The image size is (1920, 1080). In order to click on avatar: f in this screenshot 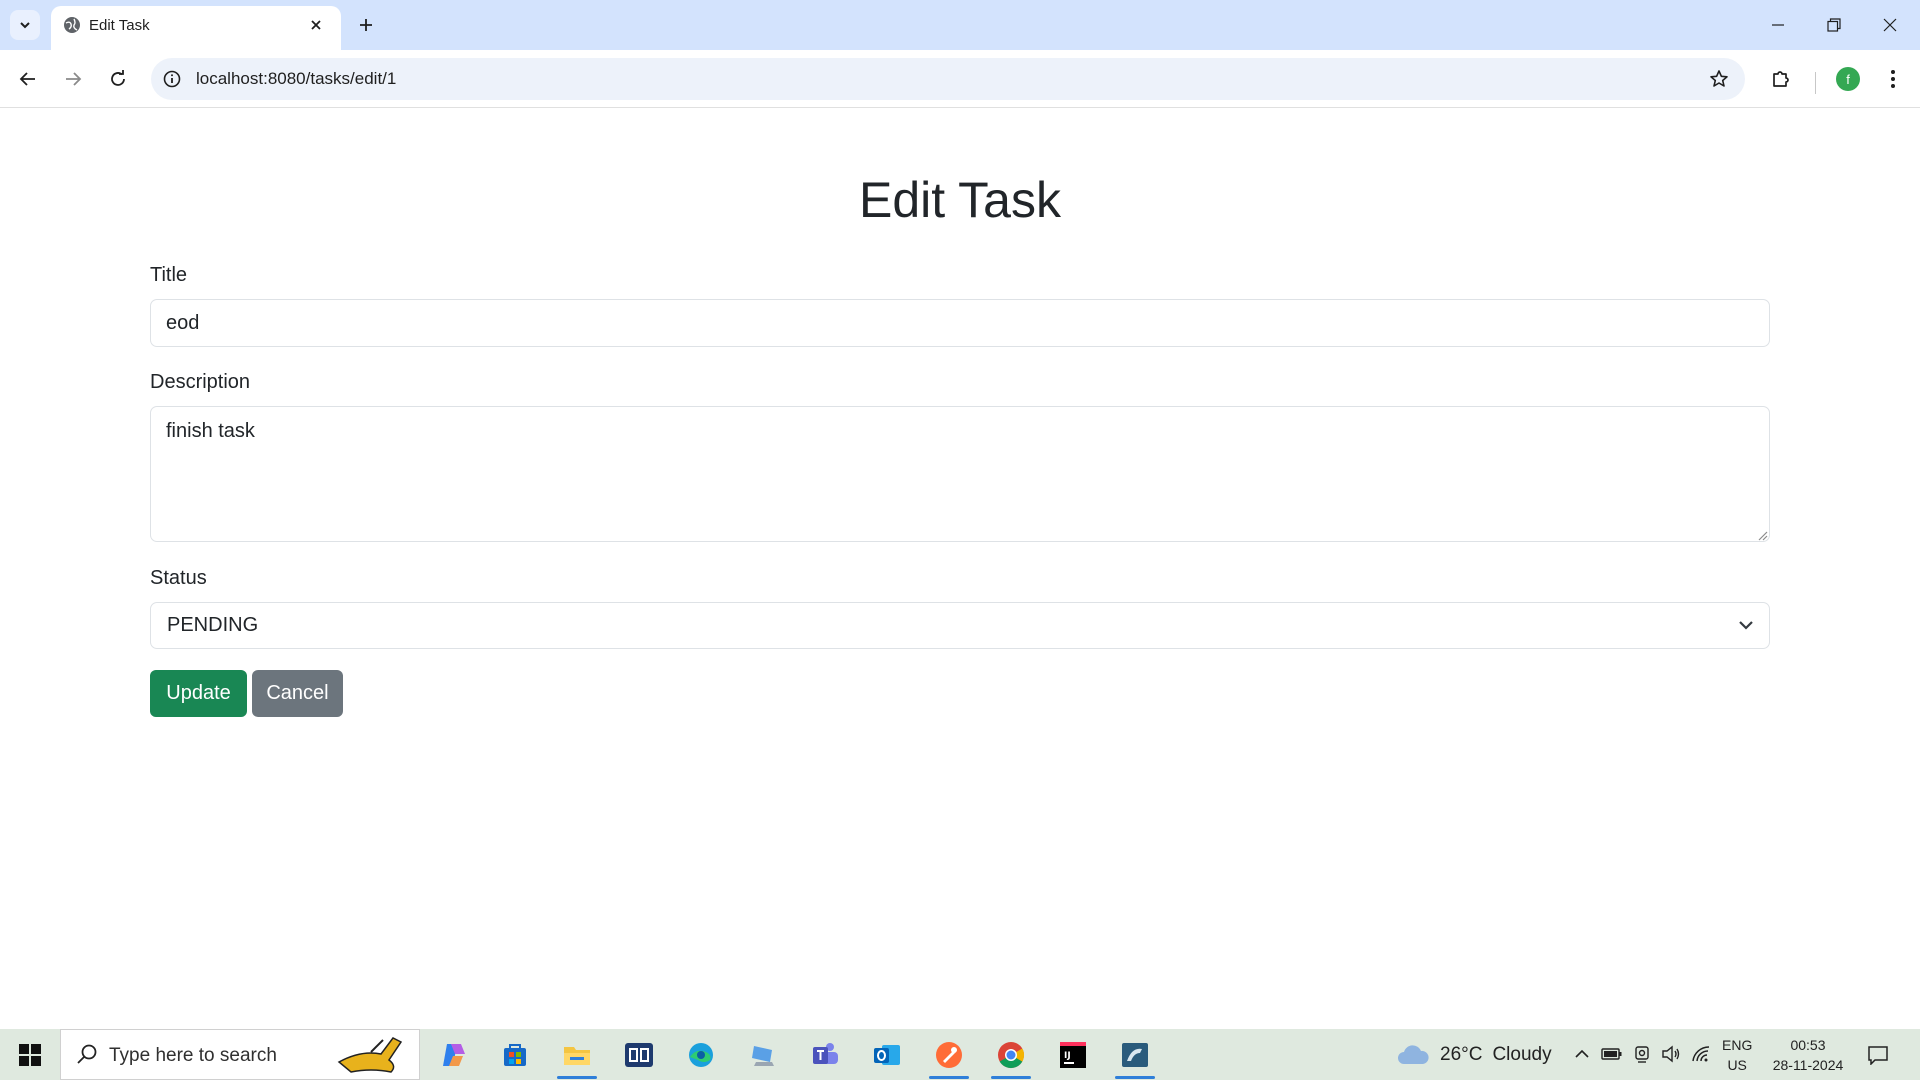, I will do `click(1848, 79)`.